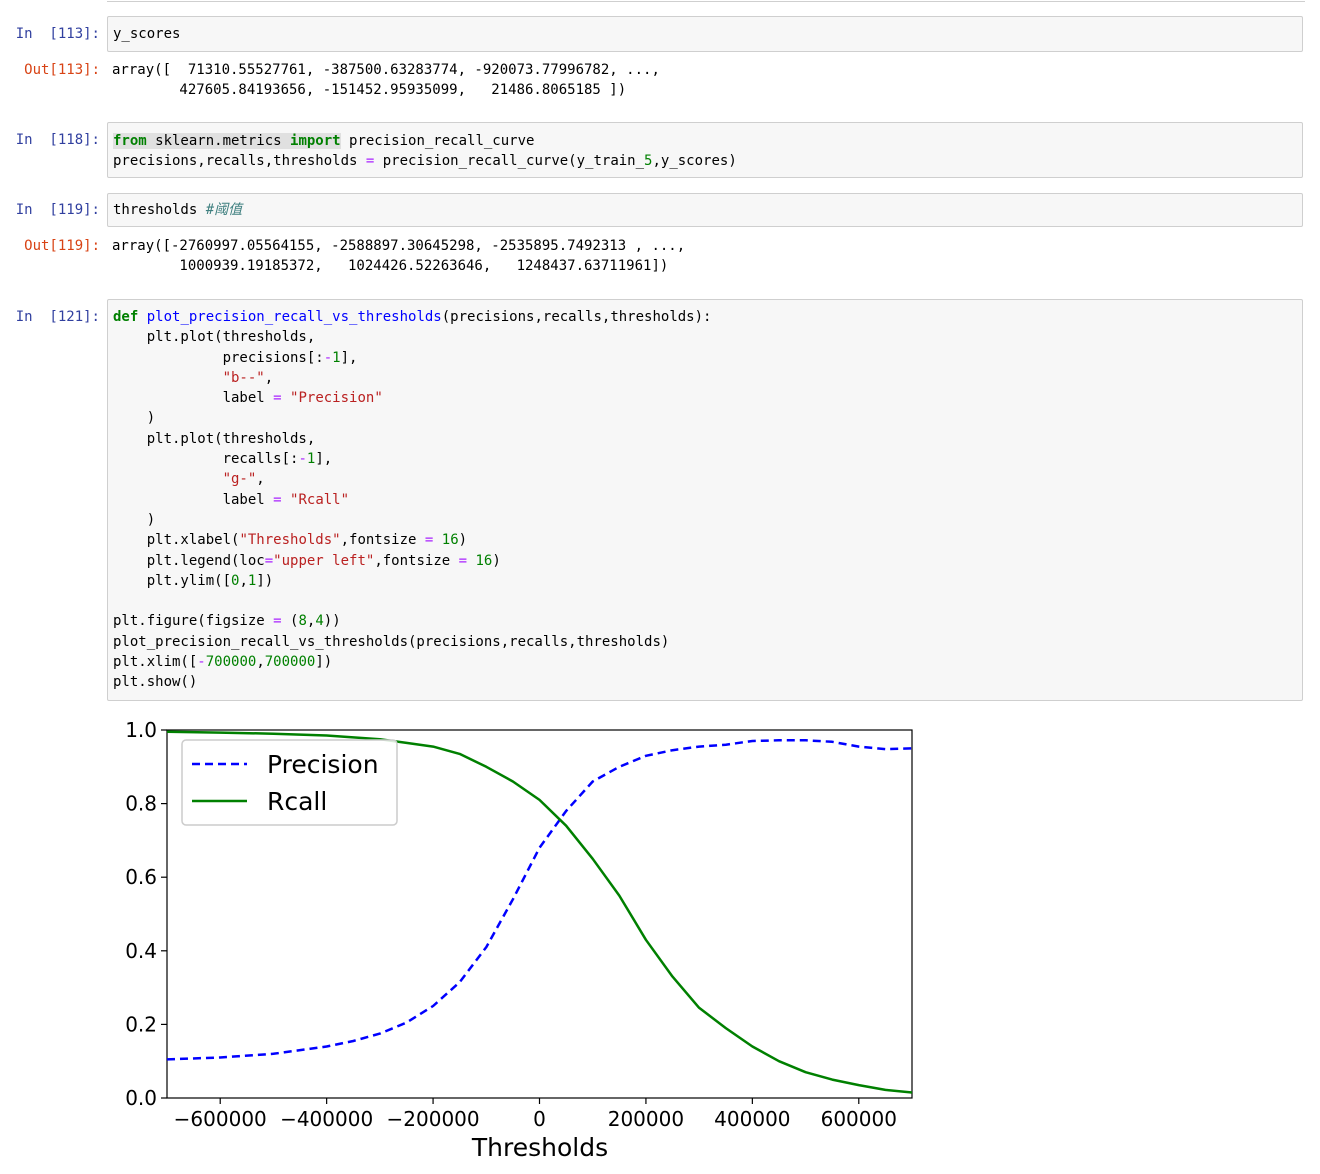  What do you see at coordinates (141, 877) in the screenshot?
I see `y-tick-label: 0.6` at bounding box center [141, 877].